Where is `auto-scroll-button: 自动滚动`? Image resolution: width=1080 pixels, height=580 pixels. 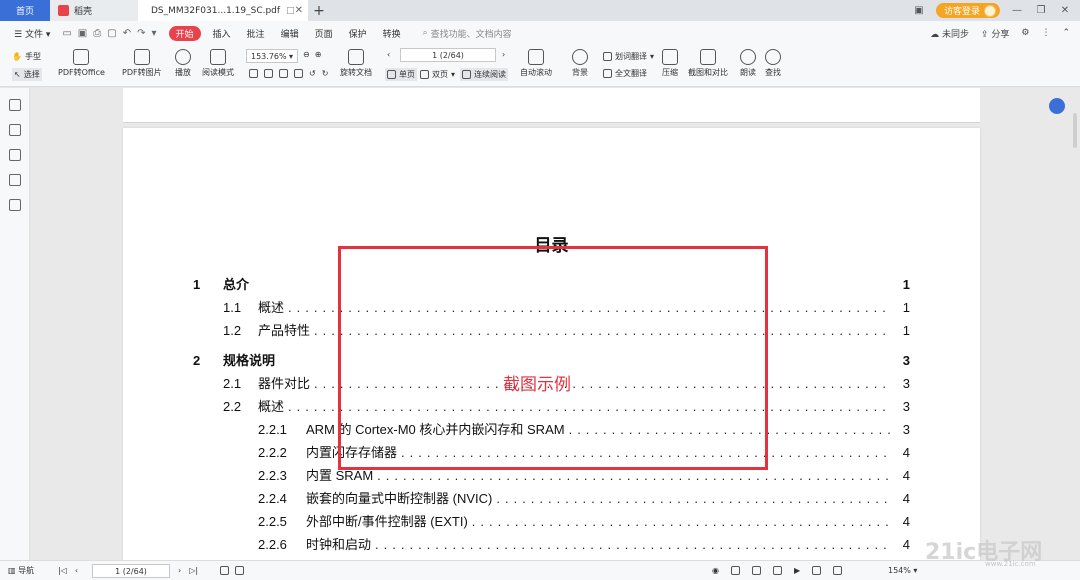
auto-scroll-button: 自动滚动 is located at coordinates (536, 63).